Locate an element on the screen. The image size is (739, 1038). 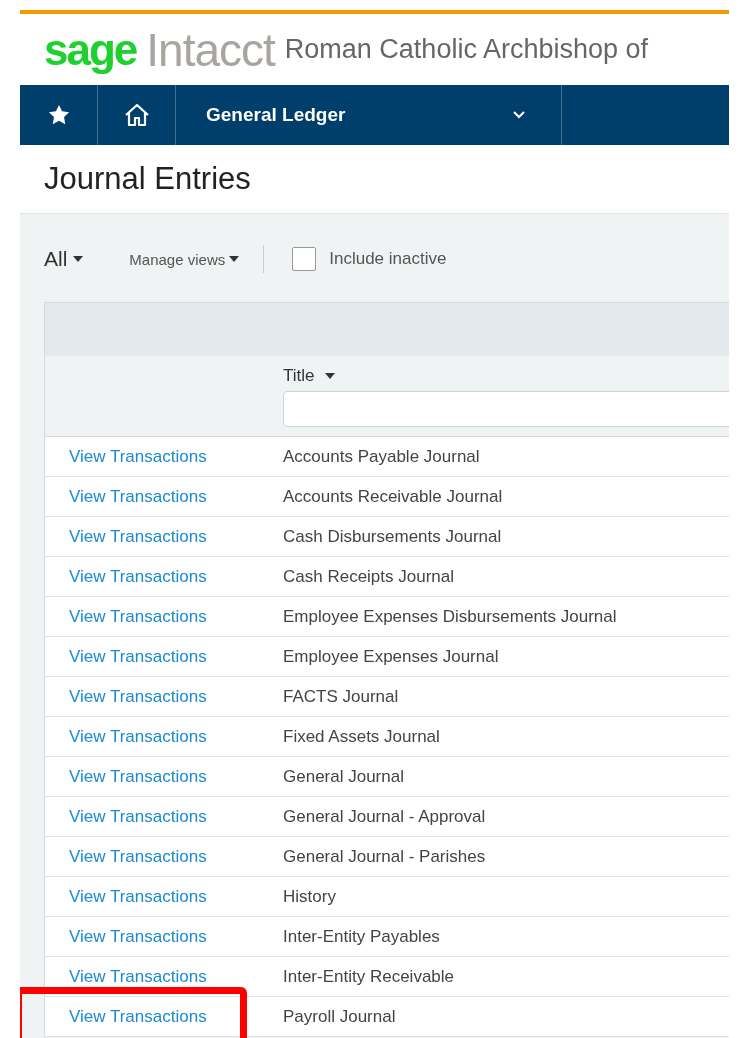
journal-title: Cash Disbursements Journal is located at coordinates (392, 536).